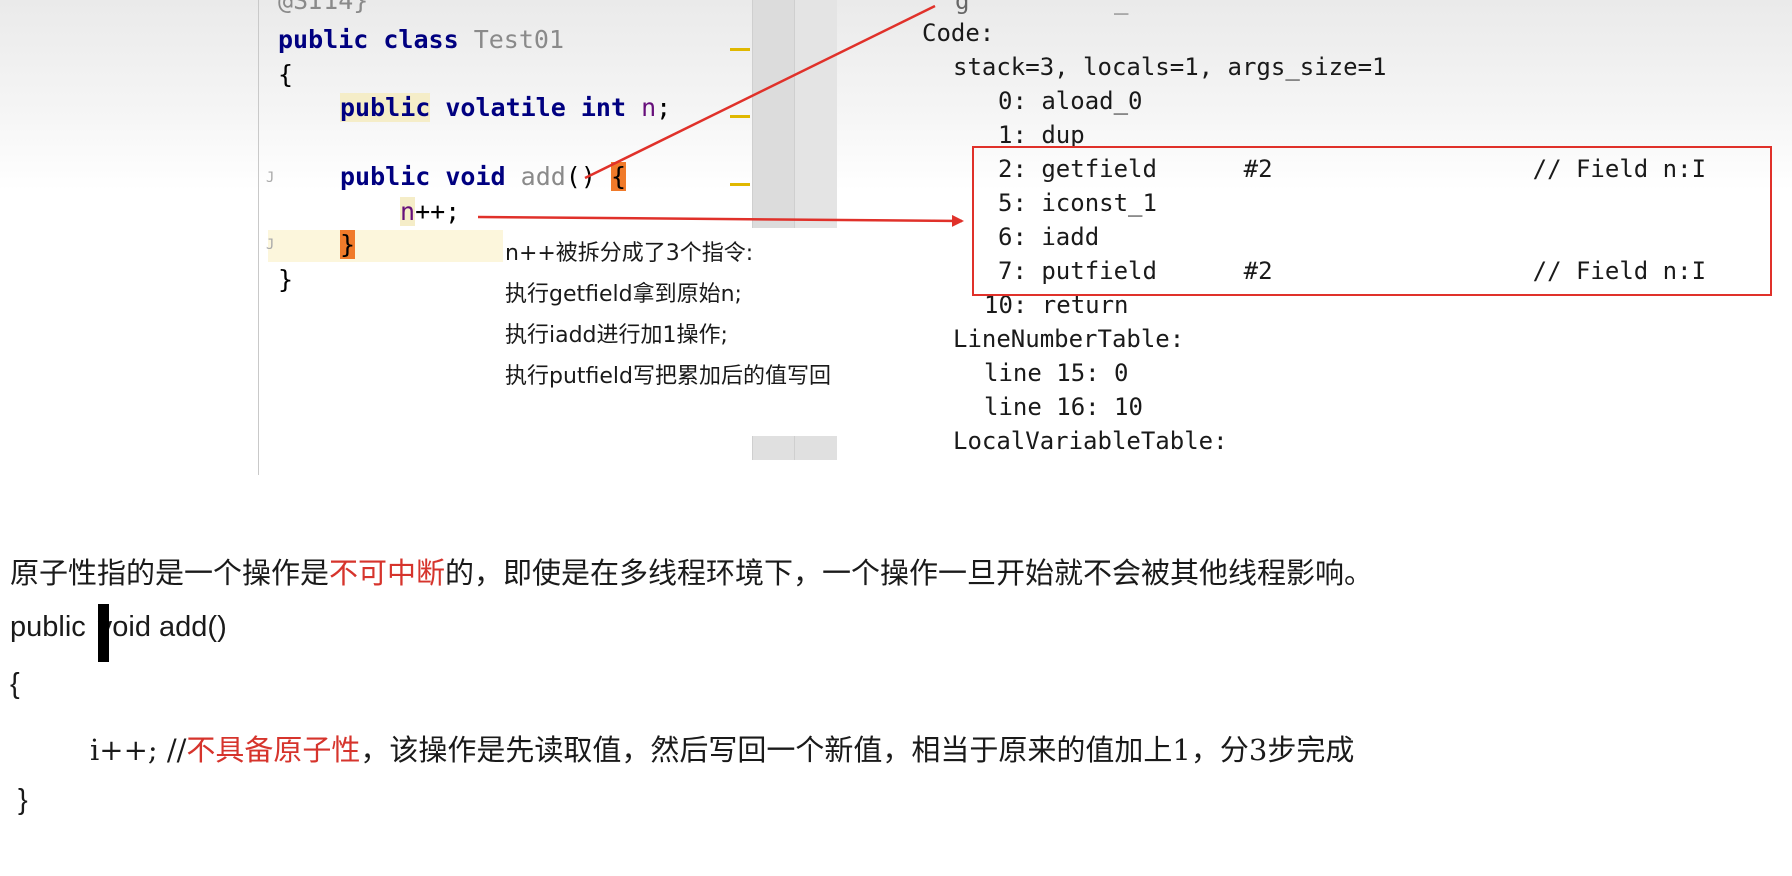 The image size is (1792, 876). Describe the element at coordinates (103, 633) in the screenshot. I see `text-cursor` at that location.